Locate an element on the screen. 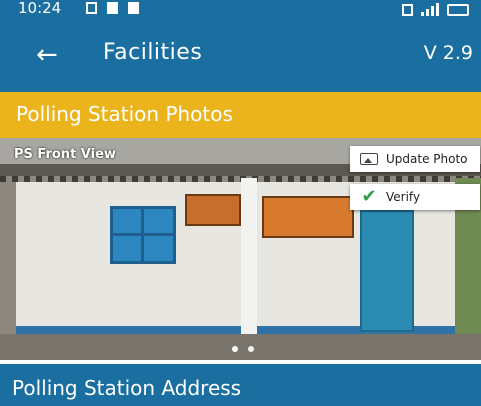  update-photo-label: Update Photo is located at coordinates (427, 159).